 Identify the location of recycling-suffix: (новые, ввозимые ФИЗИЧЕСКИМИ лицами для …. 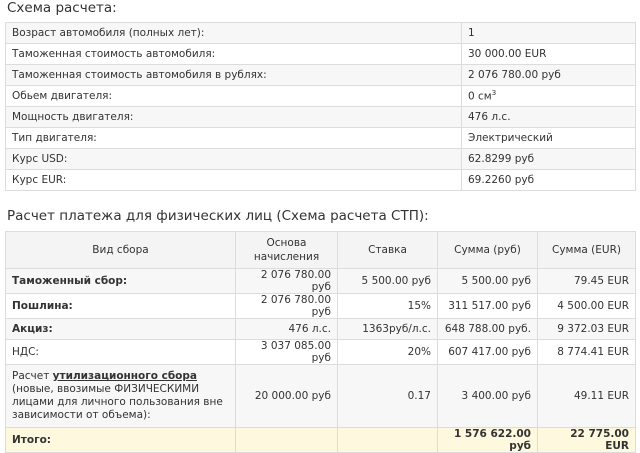
(117, 402).